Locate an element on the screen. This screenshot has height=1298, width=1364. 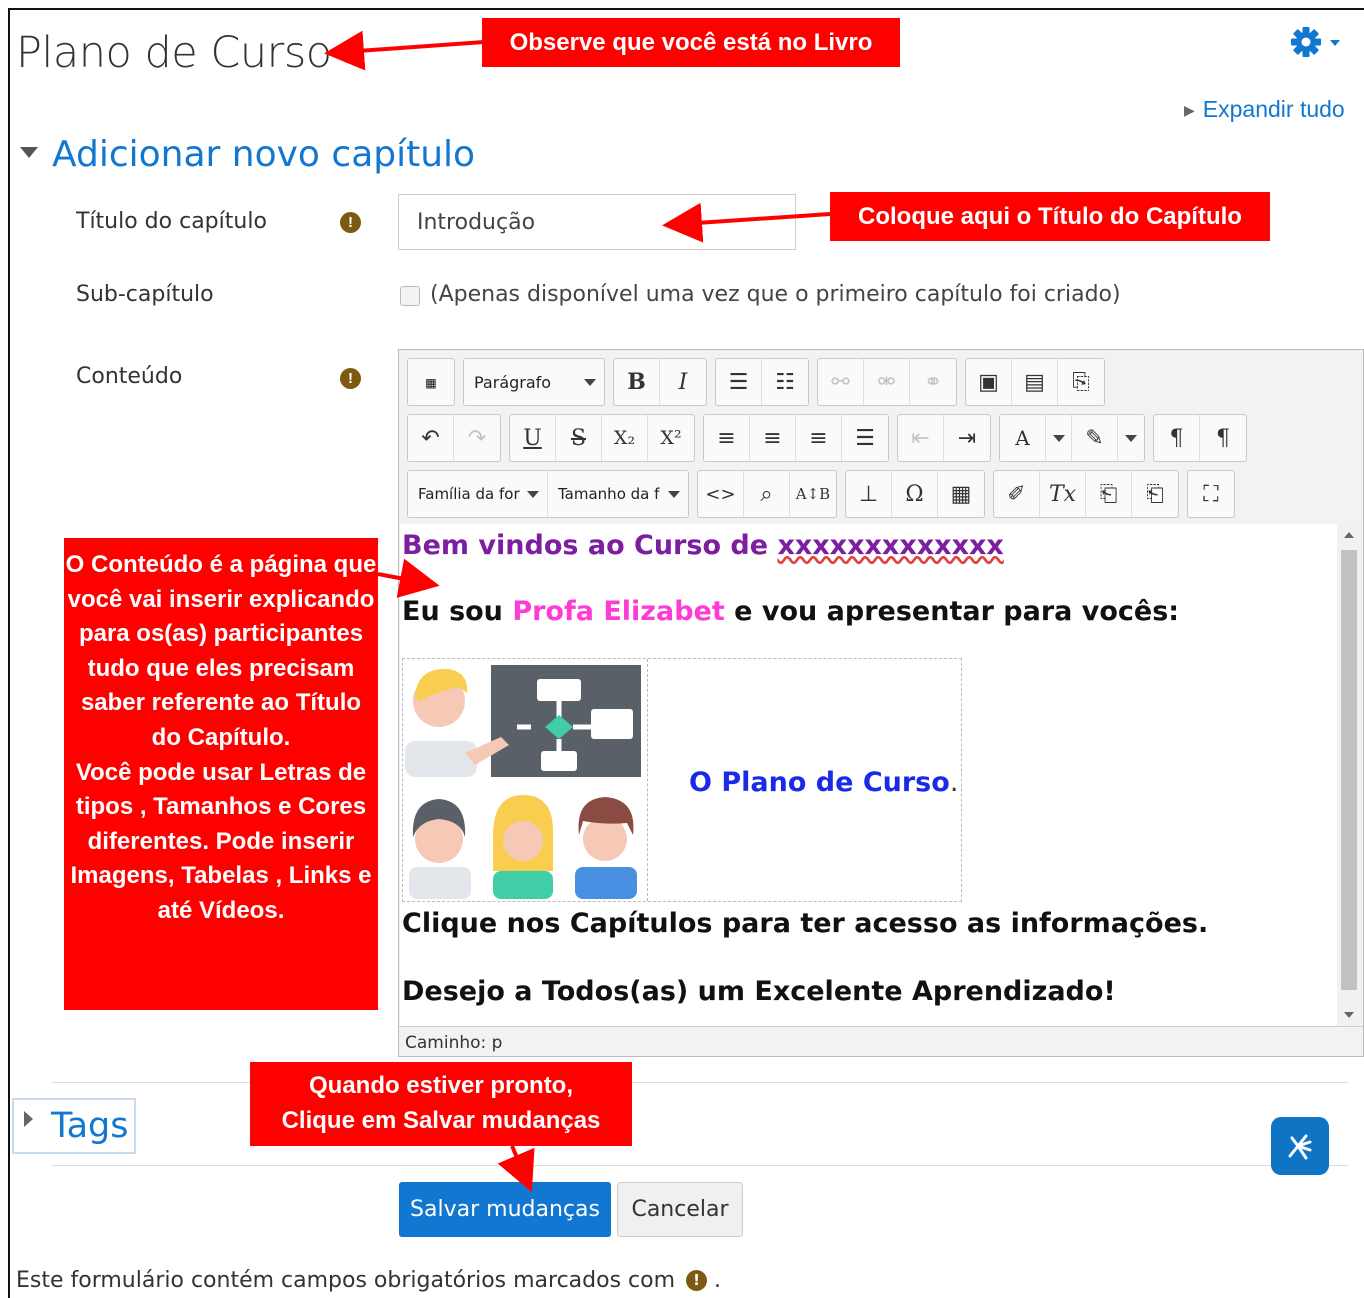
paste-text-icon: ⎗ is located at coordinates (1109, 494).